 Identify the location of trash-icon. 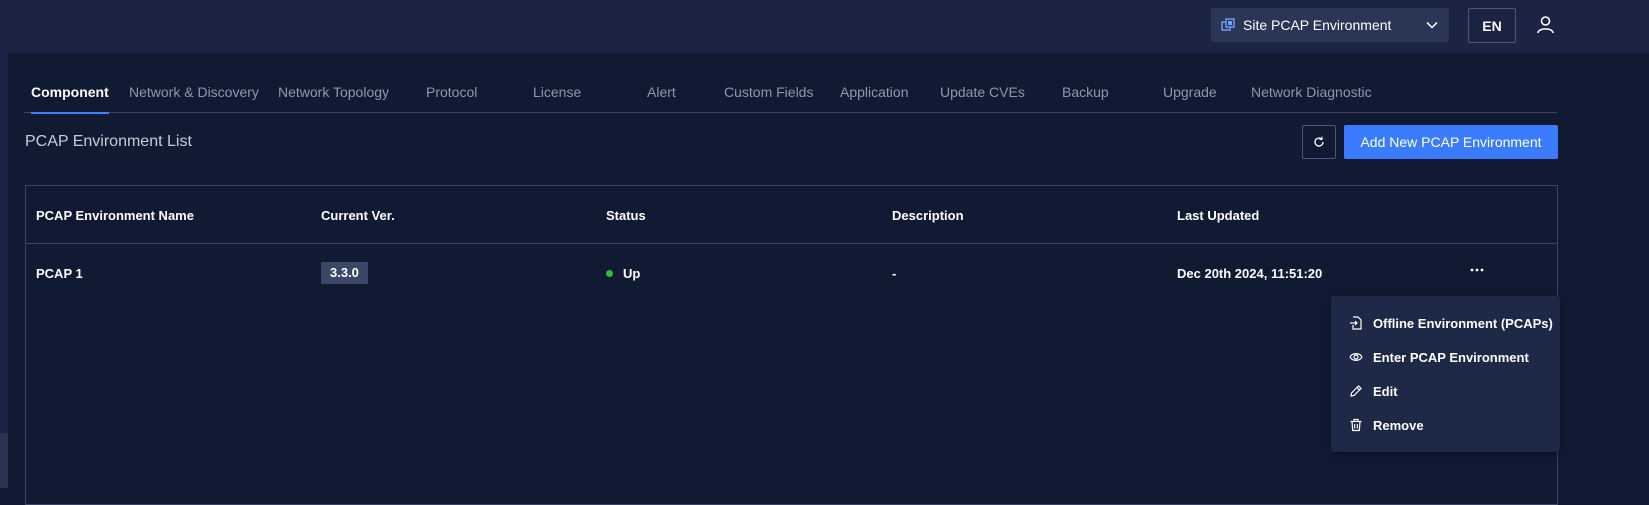
(1356, 425).